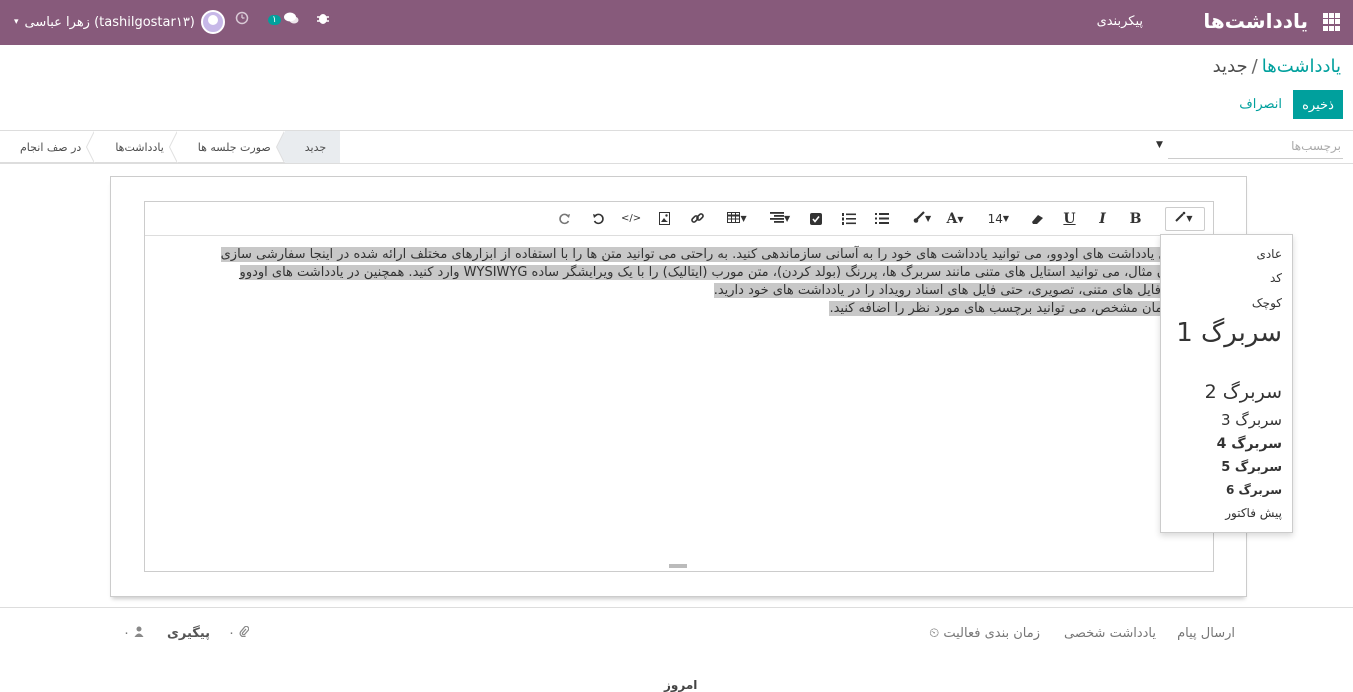  I want to click on breadcrumb: یادداشت‌ها/جدید, so click(1277, 66).